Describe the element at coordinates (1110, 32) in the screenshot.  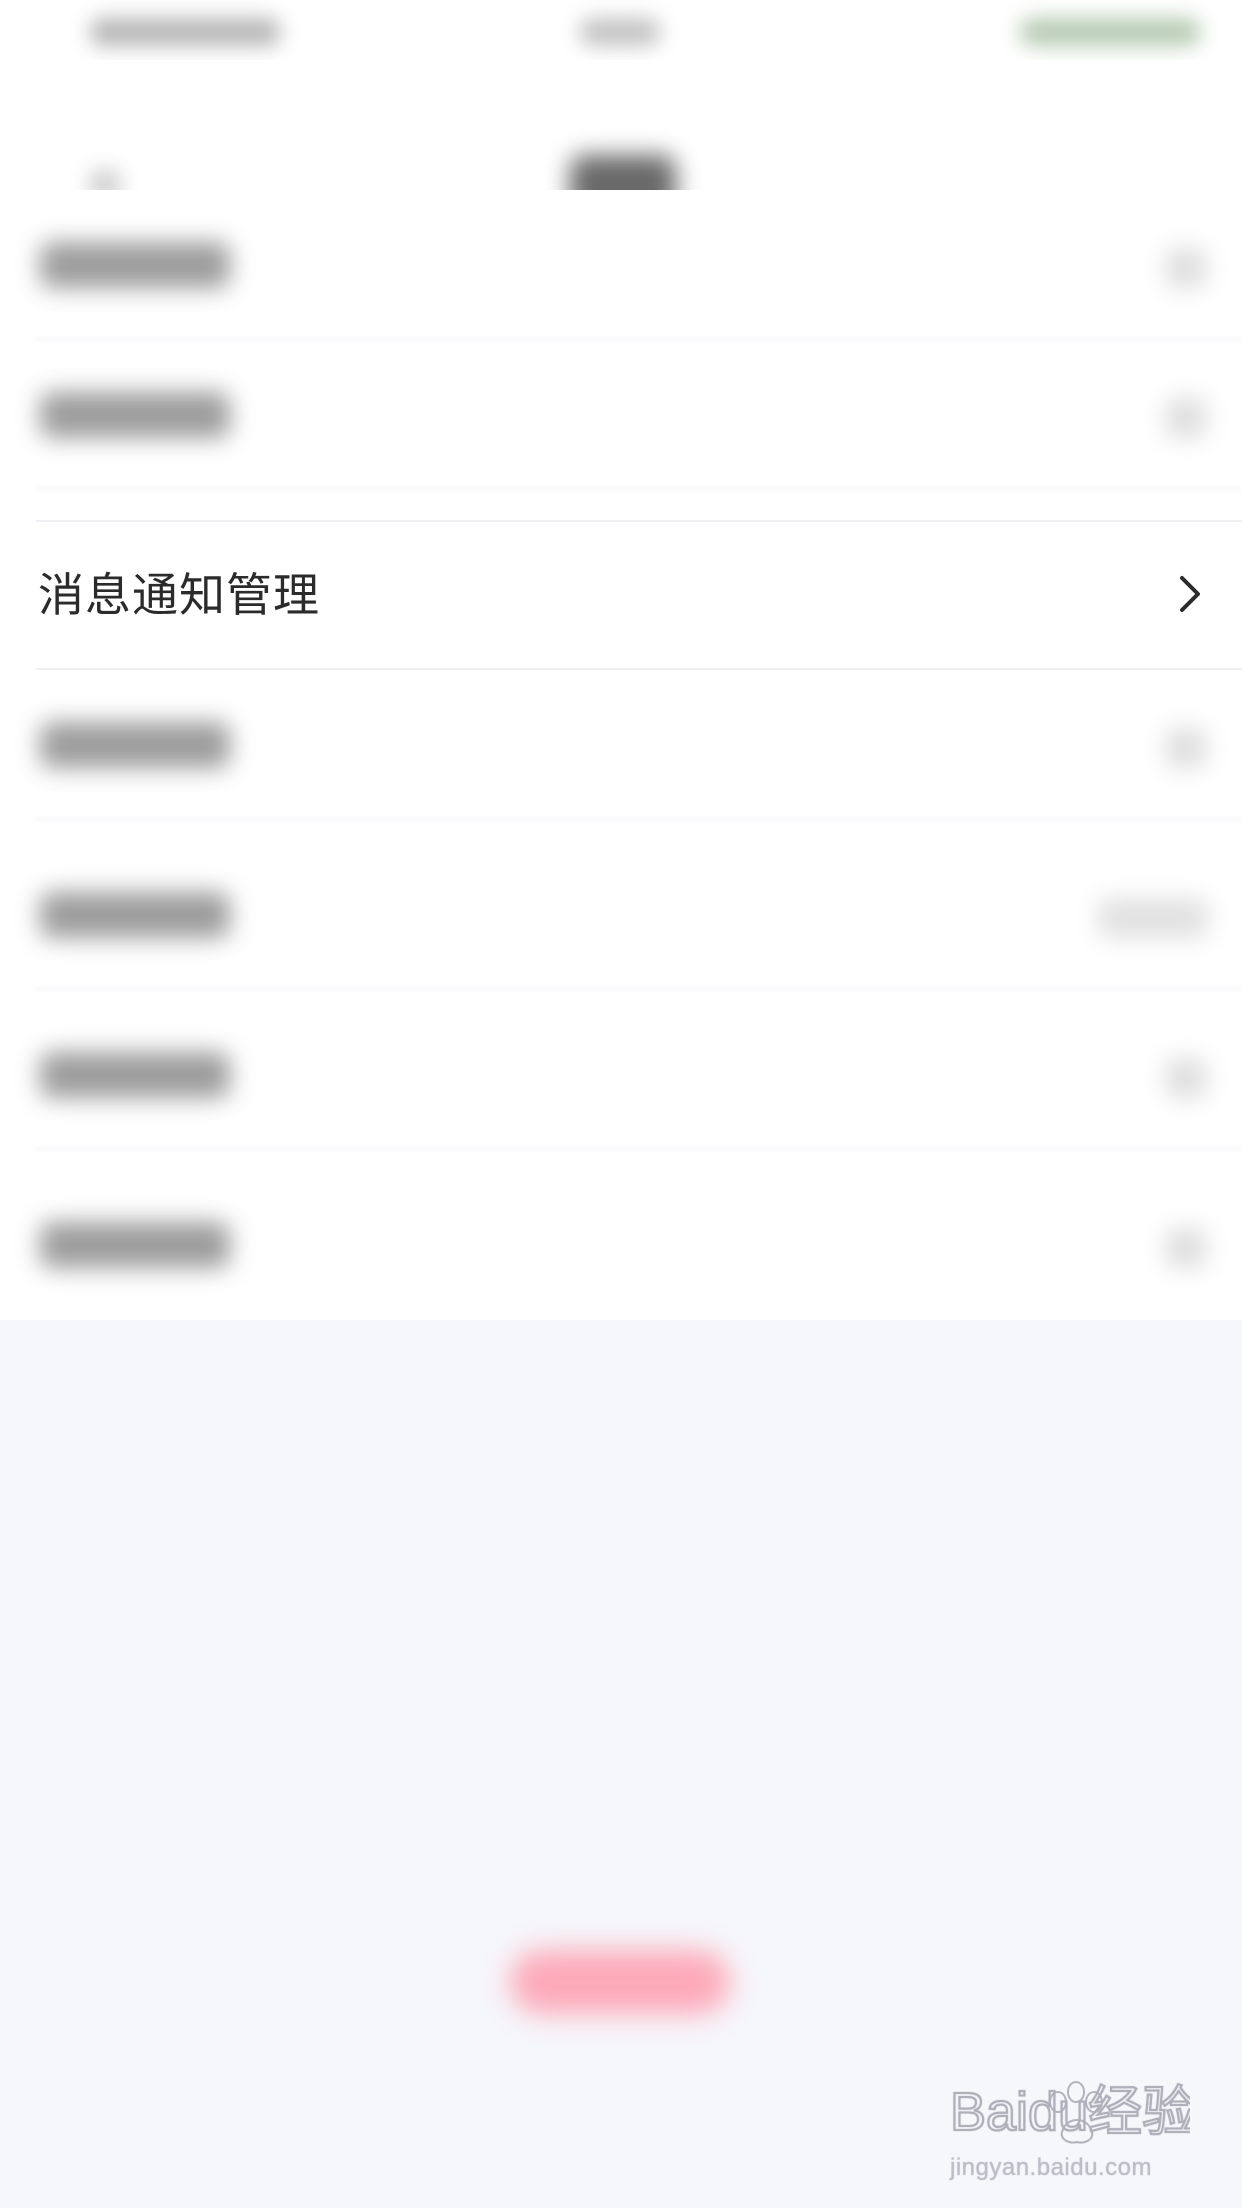
I see `status-battery-blur` at that location.